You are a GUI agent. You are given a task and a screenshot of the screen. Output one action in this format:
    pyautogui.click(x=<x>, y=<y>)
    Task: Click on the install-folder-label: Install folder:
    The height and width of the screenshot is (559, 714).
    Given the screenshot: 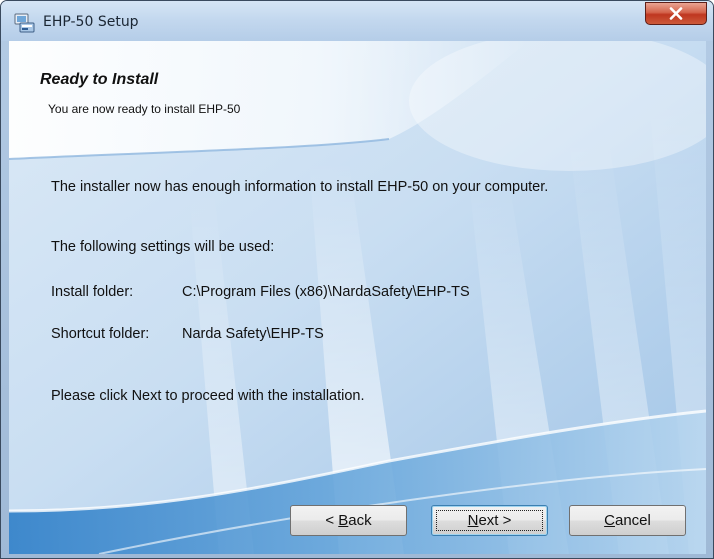 What is the action you would take?
    pyautogui.click(x=92, y=292)
    